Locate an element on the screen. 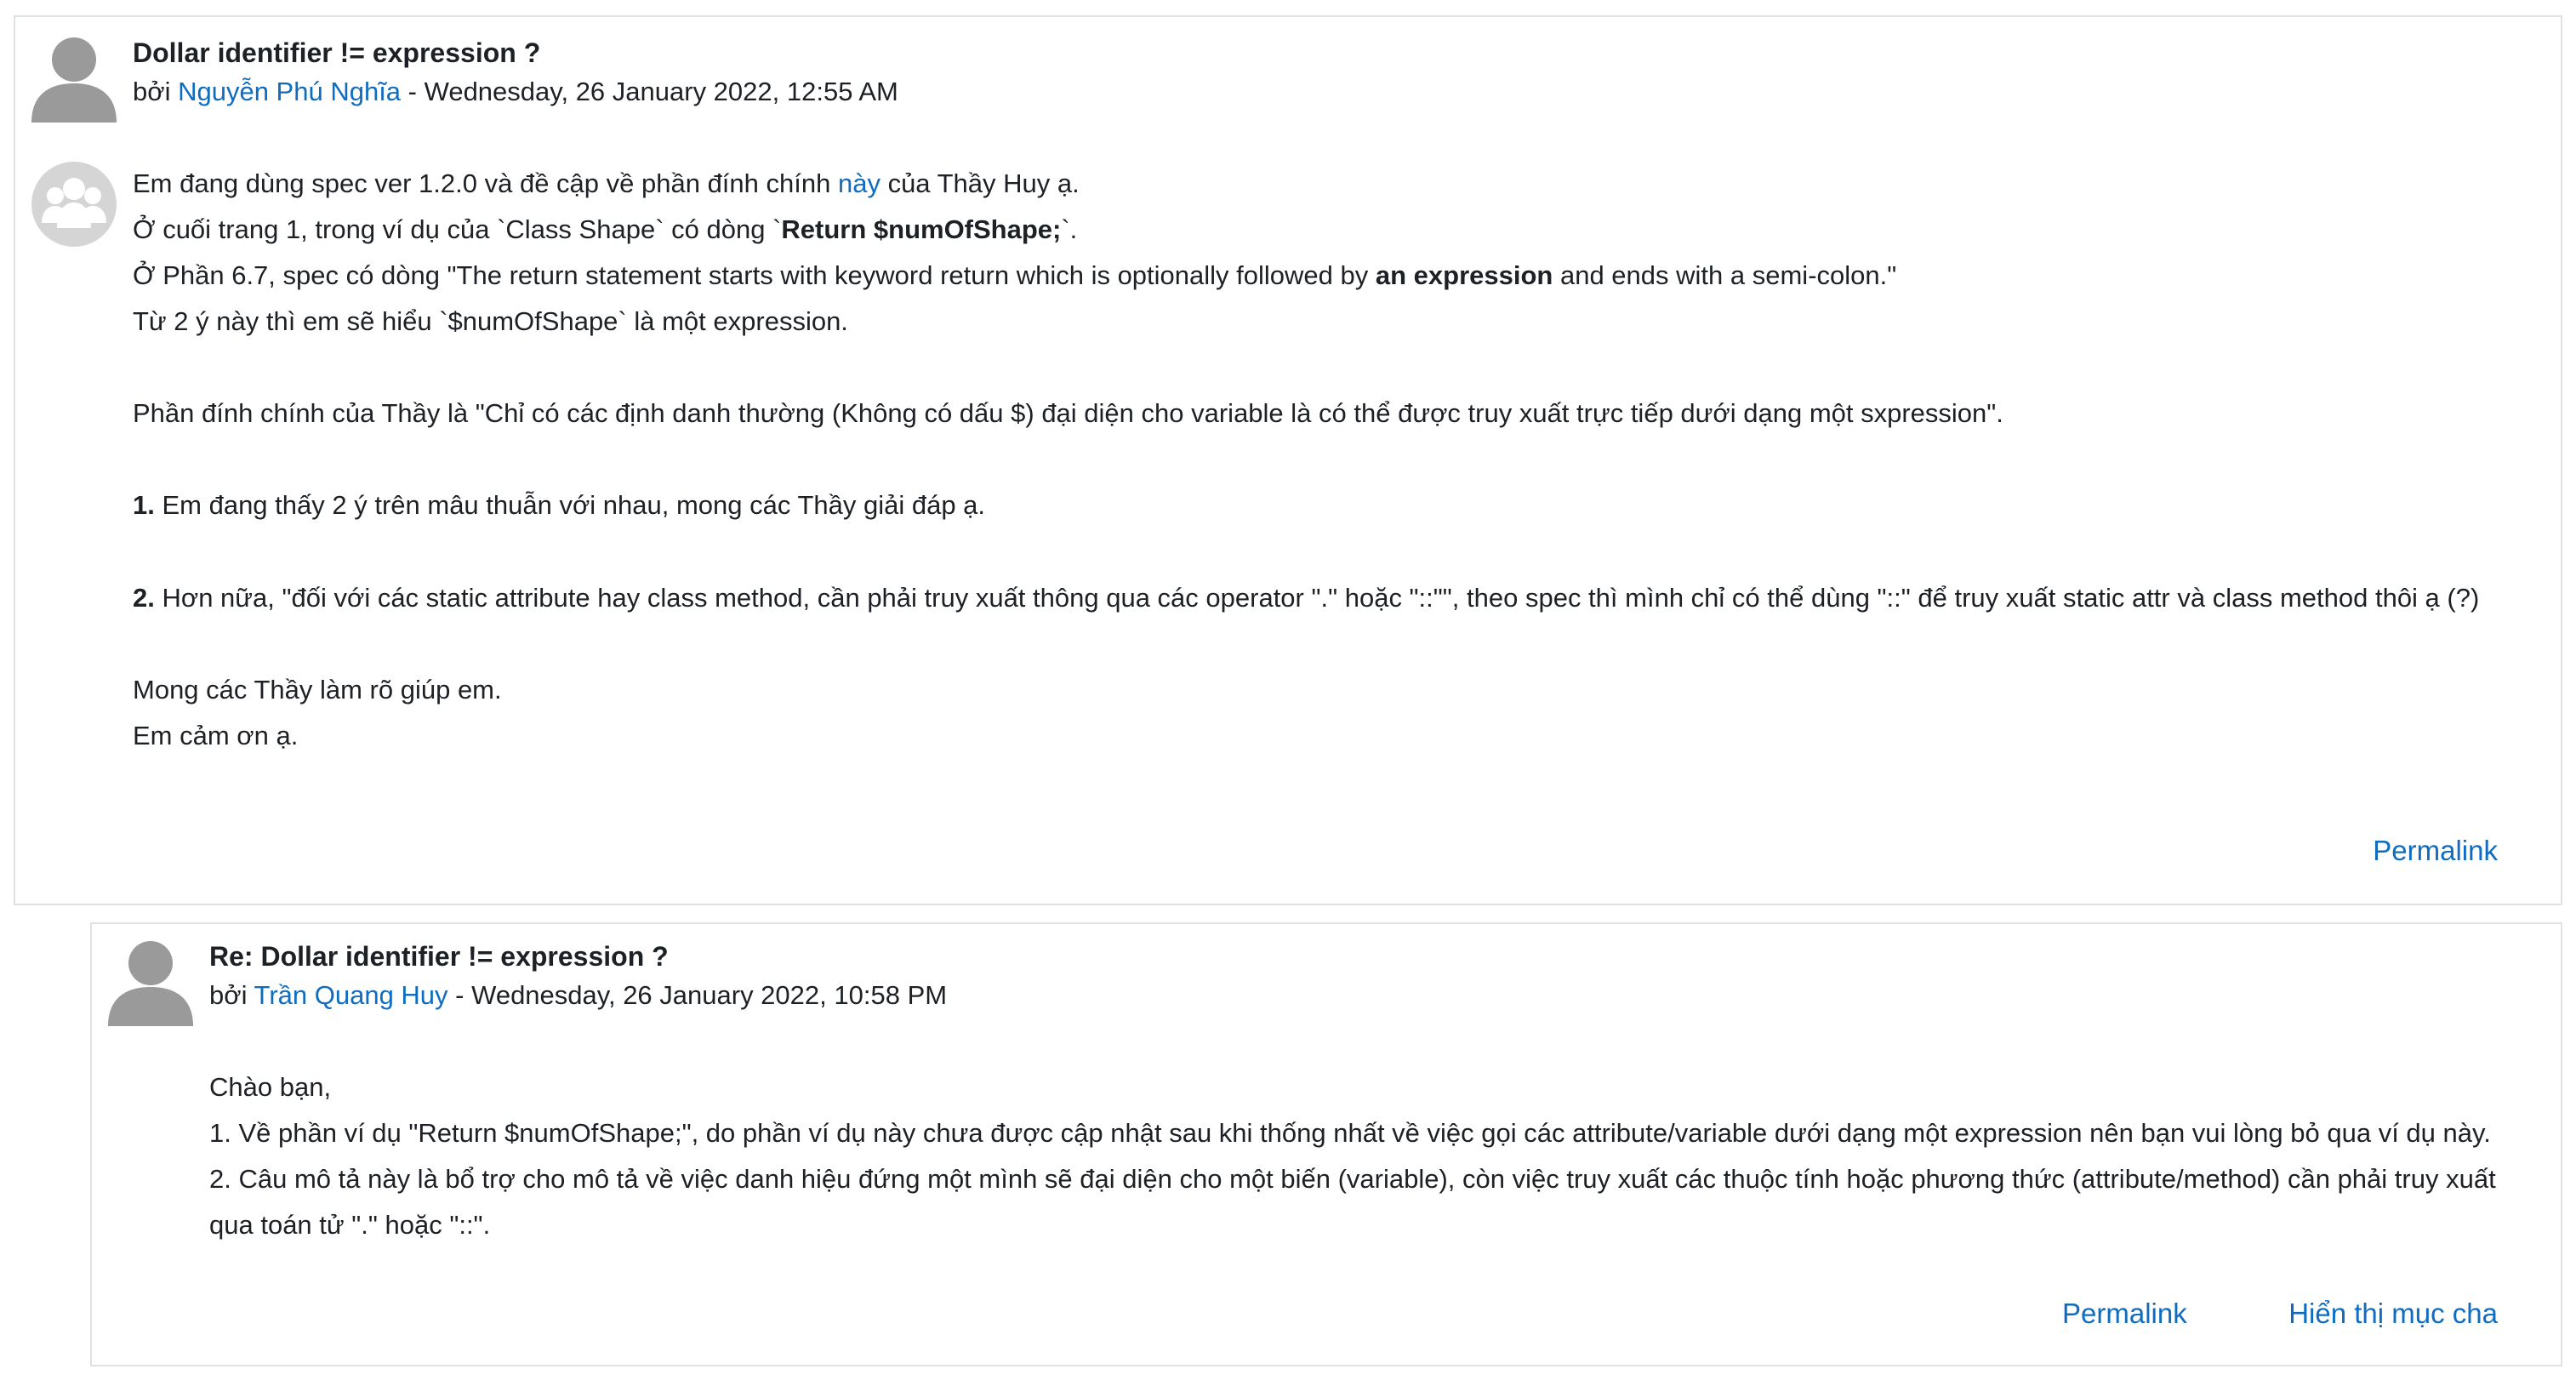 This screenshot has height=1392, width=2576. group-avatar-icon is located at coordinates (74, 205).